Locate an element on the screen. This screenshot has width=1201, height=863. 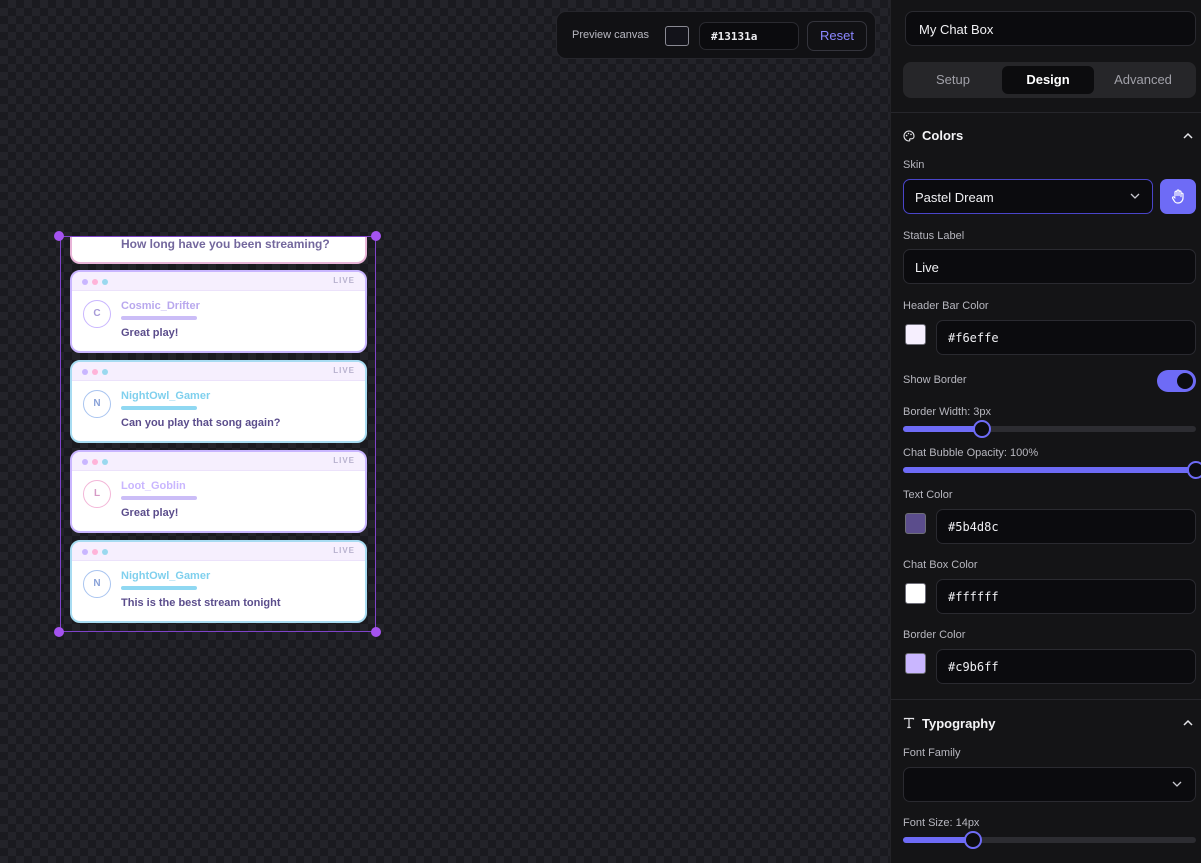
tab-advanced: Advanced is located at coordinates (1143, 80).